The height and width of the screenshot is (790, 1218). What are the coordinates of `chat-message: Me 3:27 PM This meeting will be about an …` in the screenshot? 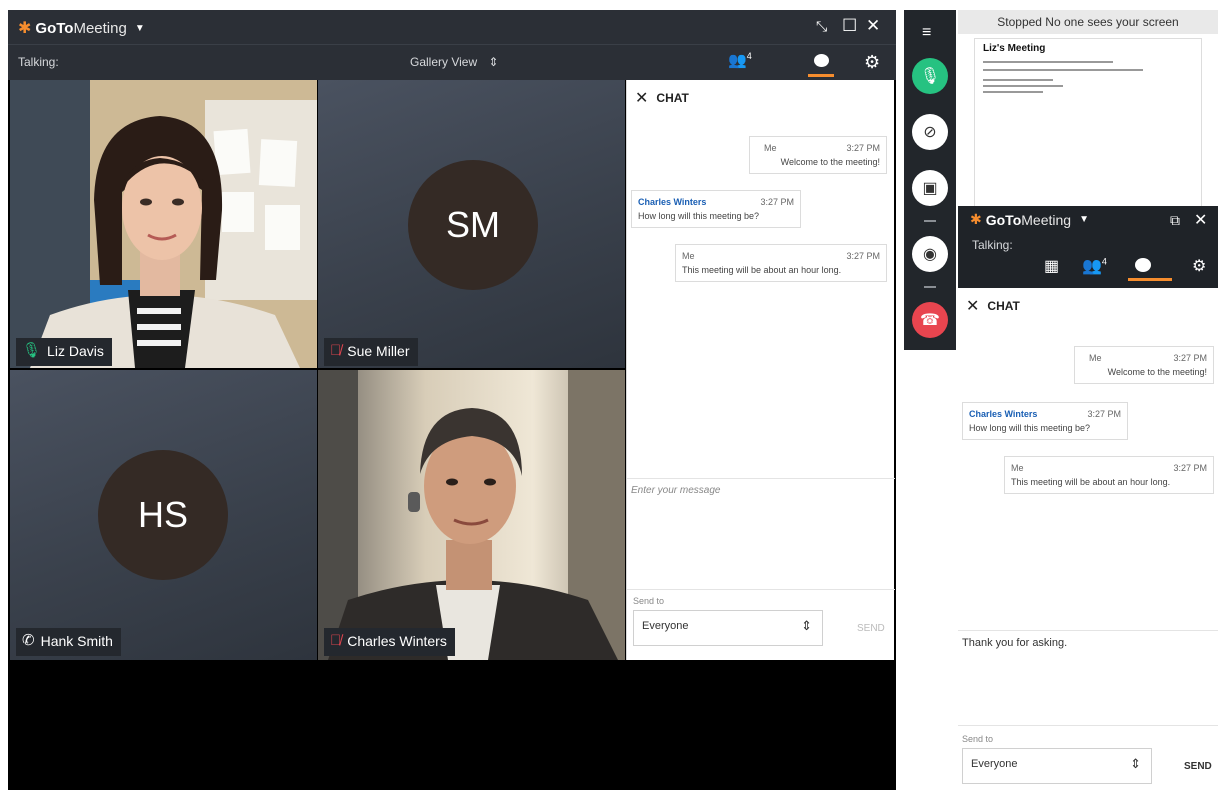 It's located at (781, 263).